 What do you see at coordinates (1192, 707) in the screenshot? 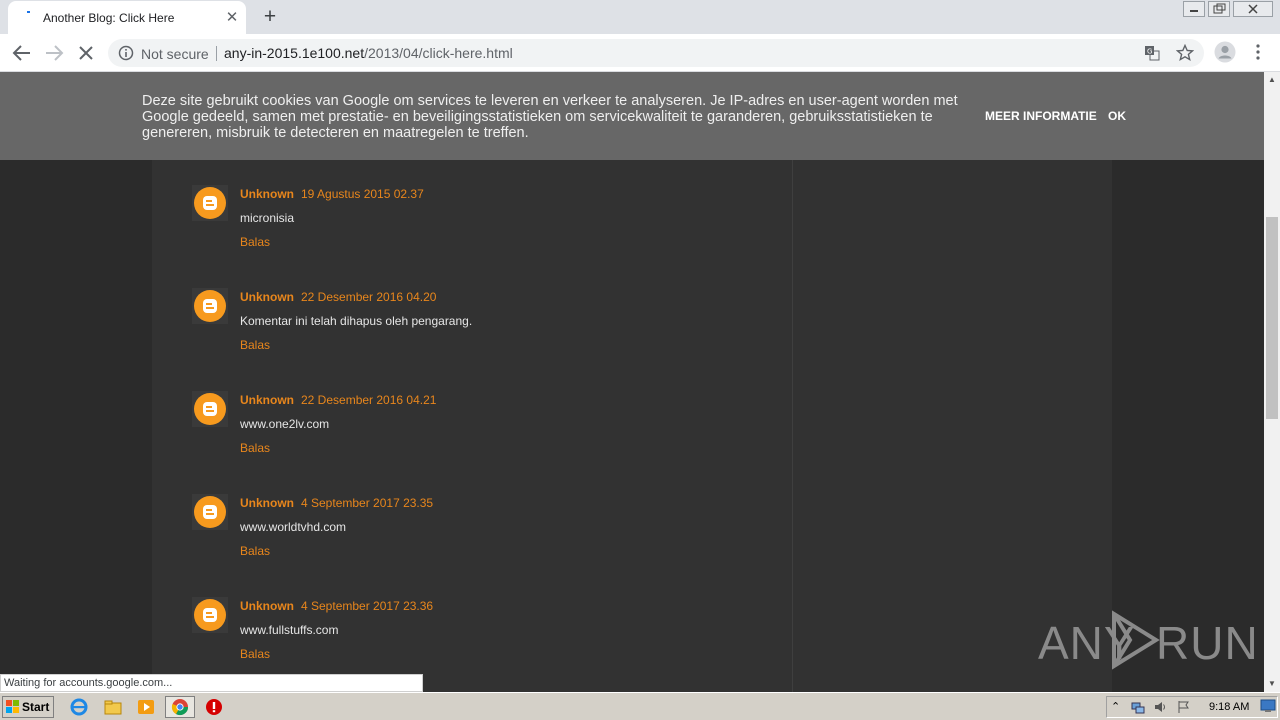
I see `system-tray: ⌃ 9:18 AM` at bounding box center [1192, 707].